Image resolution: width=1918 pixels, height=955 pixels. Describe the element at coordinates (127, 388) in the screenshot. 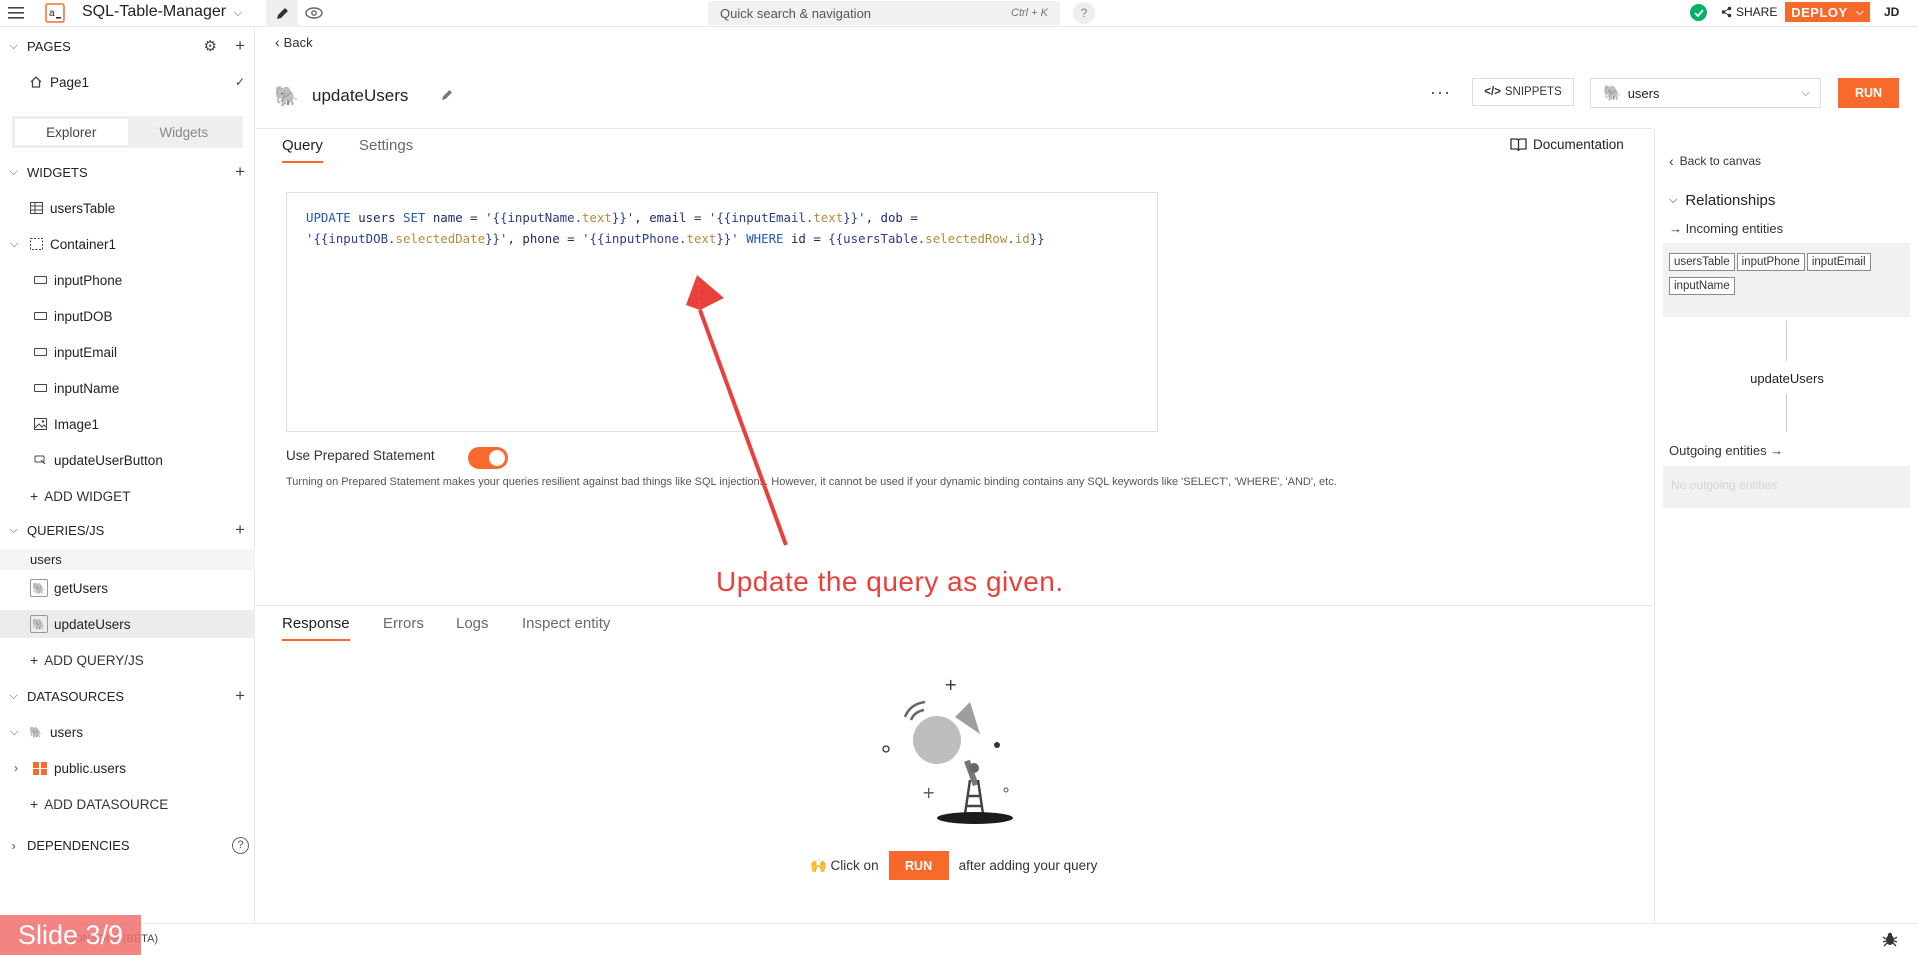

I see `widget-item-inputname: inputName` at that location.